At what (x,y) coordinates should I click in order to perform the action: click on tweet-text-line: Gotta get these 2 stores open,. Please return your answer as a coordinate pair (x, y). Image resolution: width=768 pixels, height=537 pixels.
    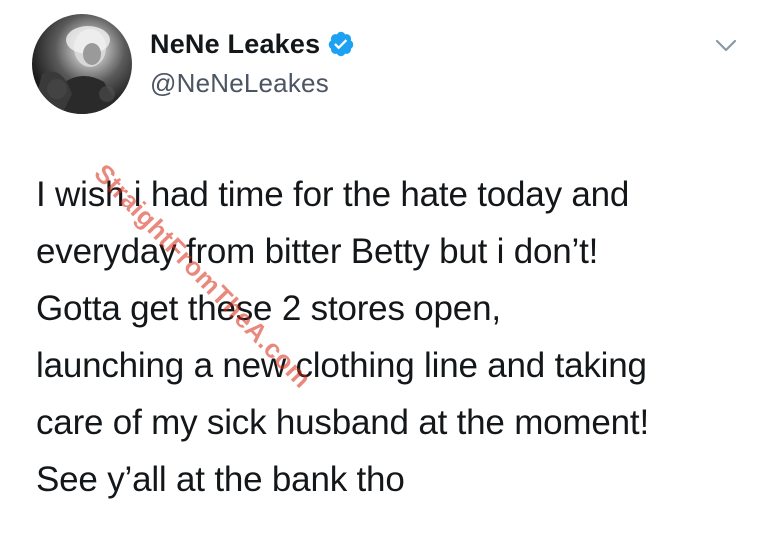
    Looking at the image, I should click on (268, 308).